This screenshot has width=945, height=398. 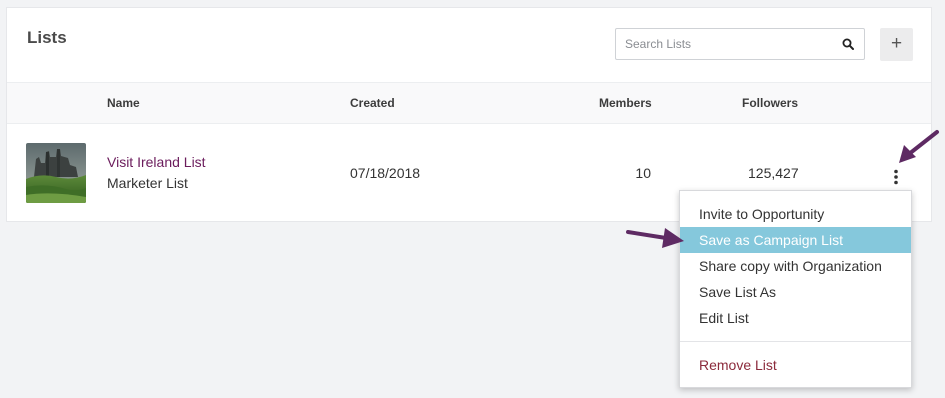 I want to click on add-list-button: +, so click(x=896, y=44).